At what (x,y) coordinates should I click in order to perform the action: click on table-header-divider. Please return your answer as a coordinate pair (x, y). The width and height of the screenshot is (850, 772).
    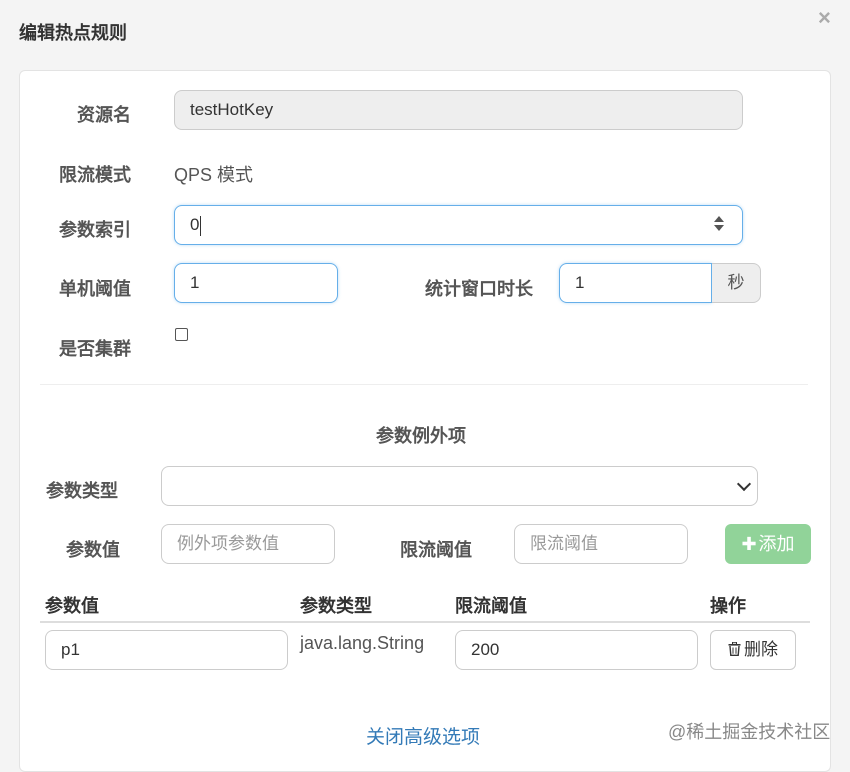
    Looking at the image, I should click on (425, 622).